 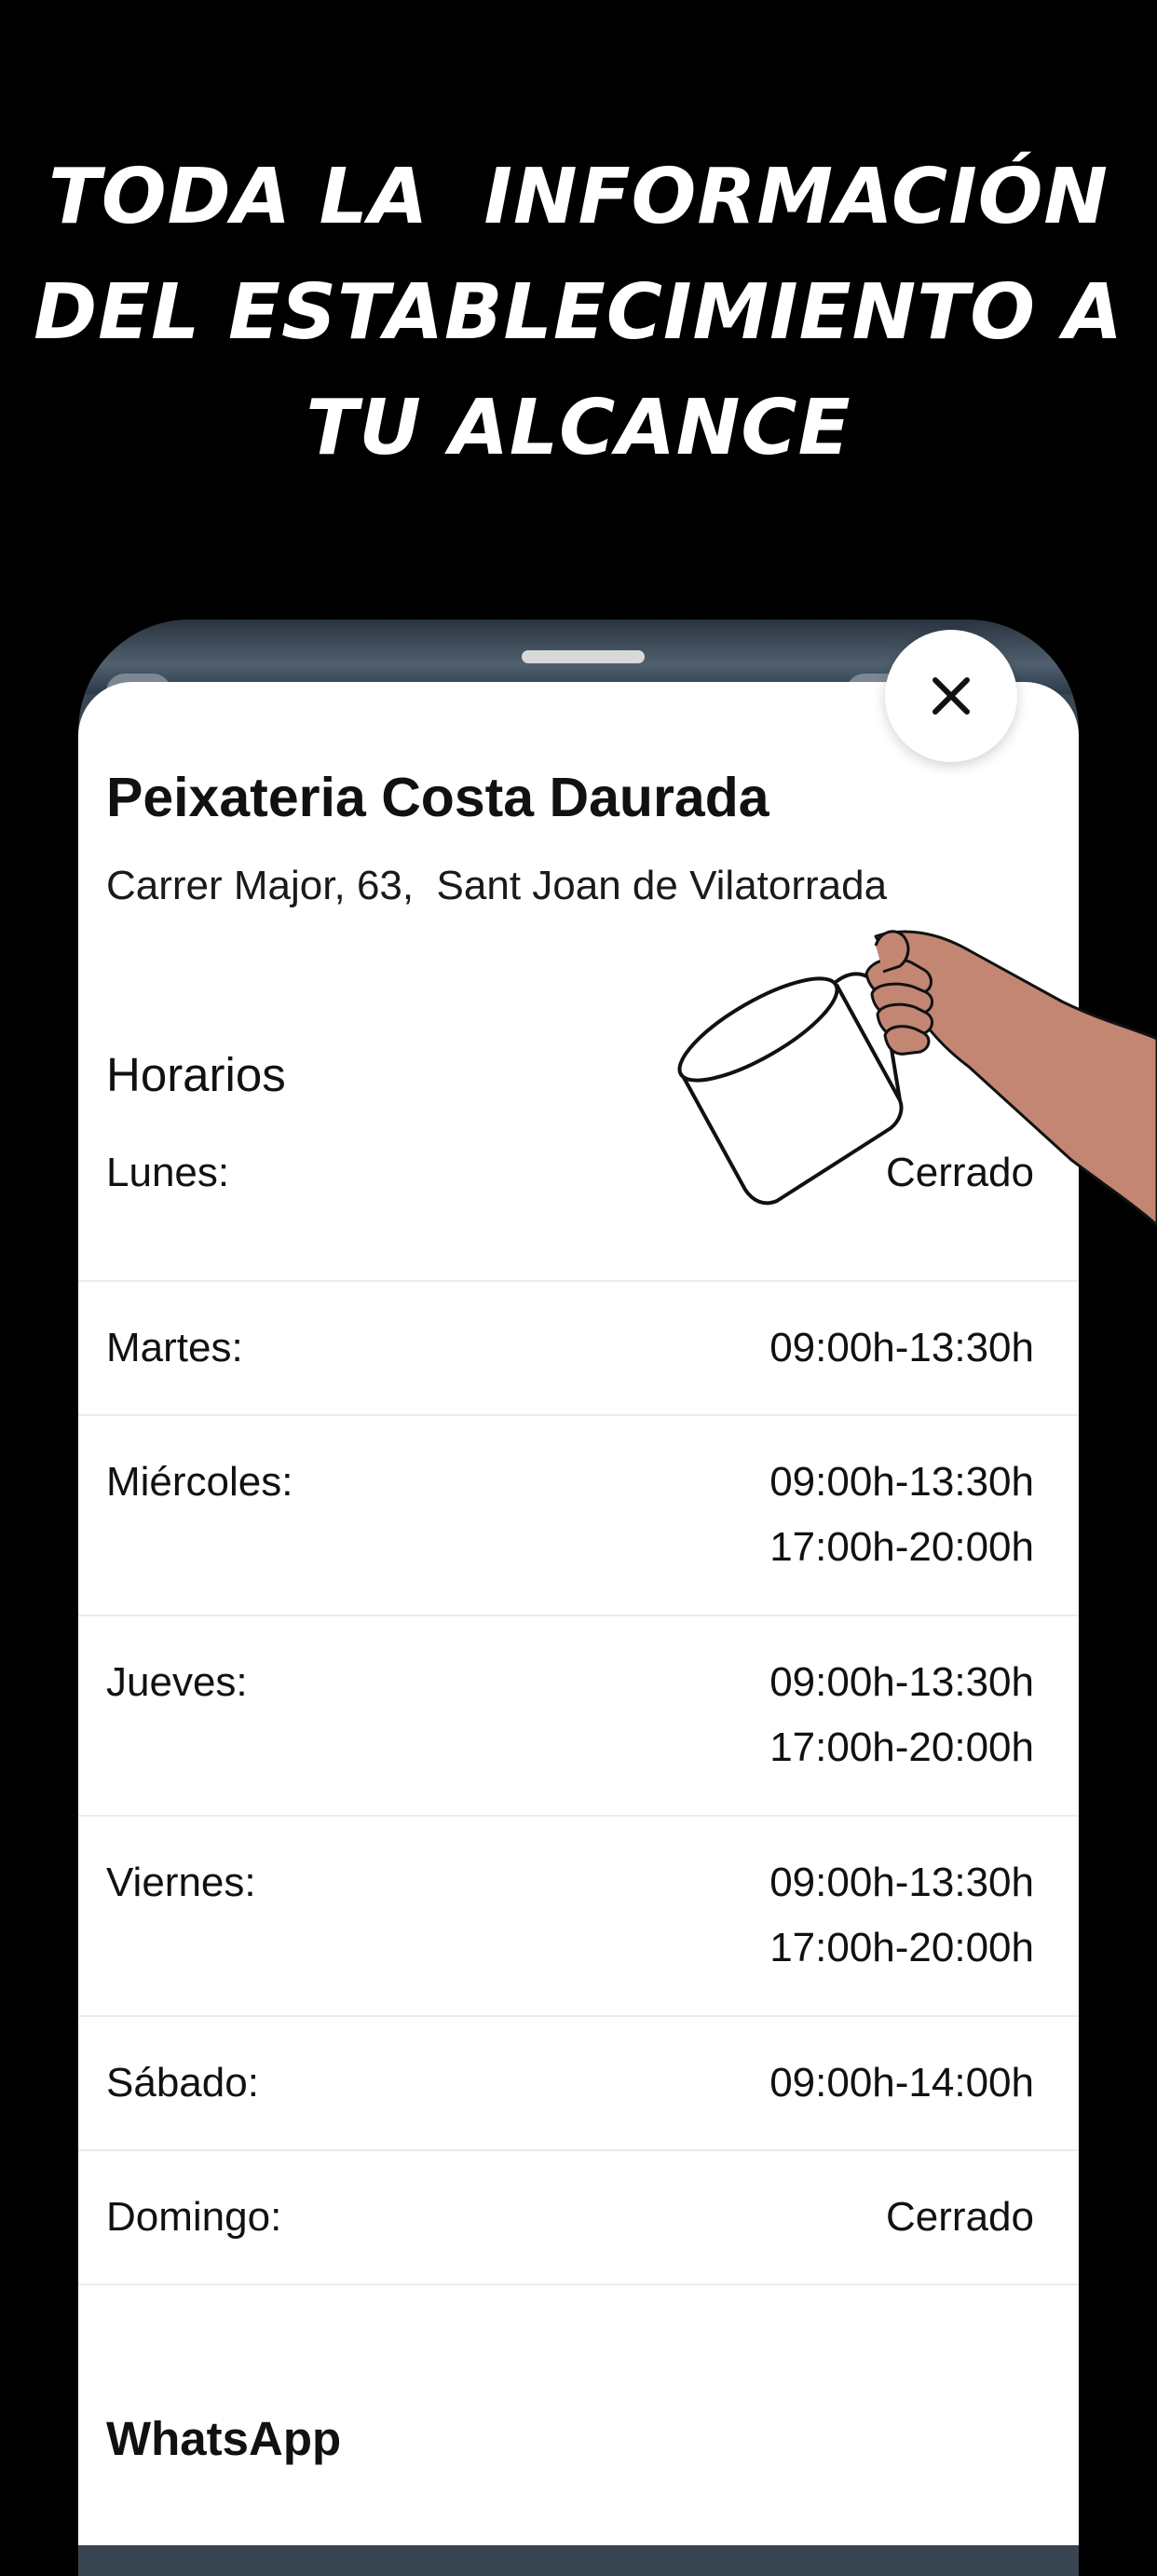 What do you see at coordinates (578, 428) in the screenshot?
I see `headline-line-3: TU ALCANCE` at bounding box center [578, 428].